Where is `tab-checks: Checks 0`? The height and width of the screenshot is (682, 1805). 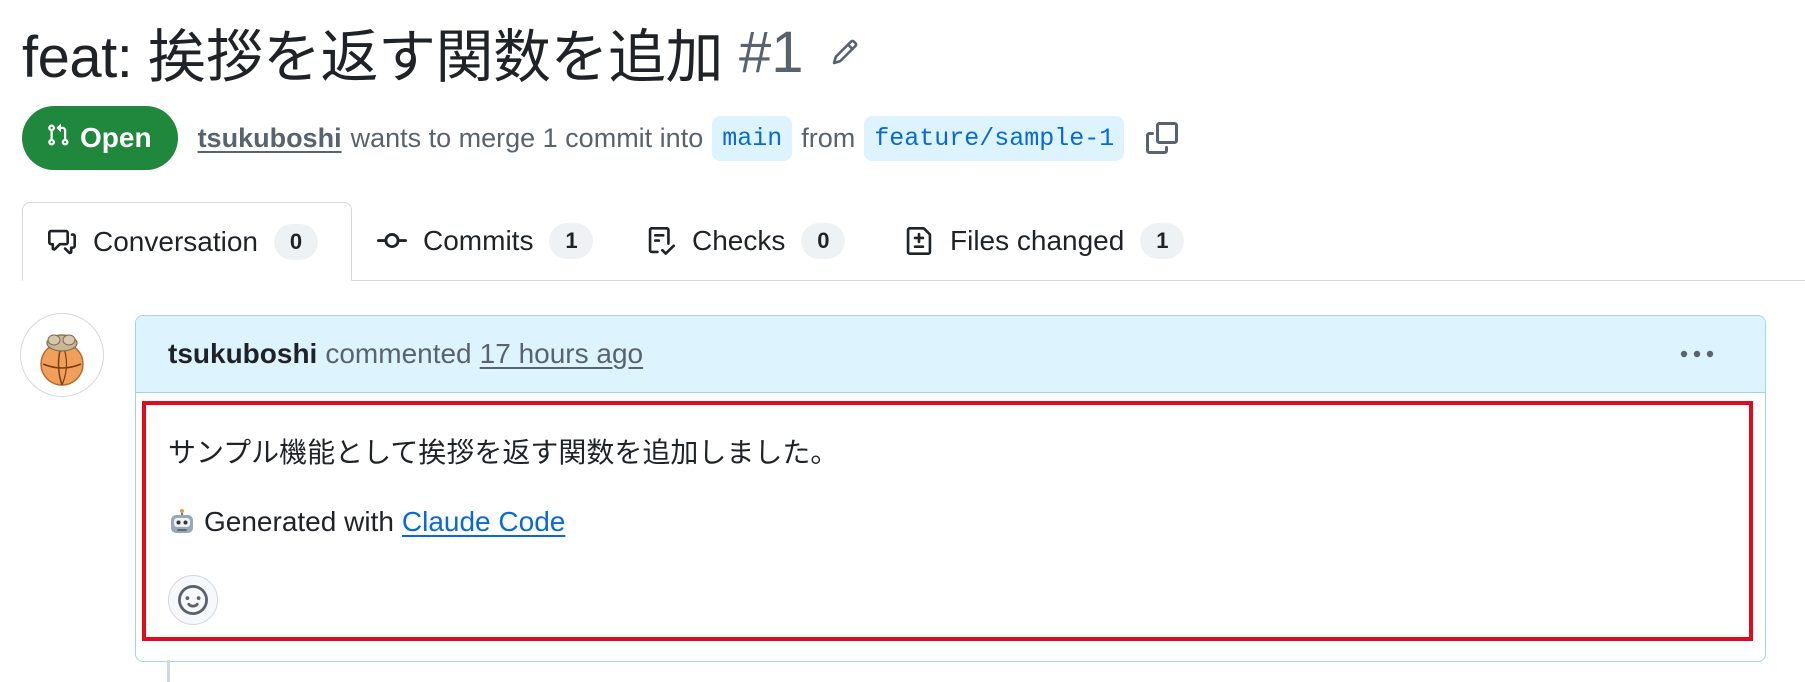
tab-checks: Checks 0 is located at coordinates (746, 241).